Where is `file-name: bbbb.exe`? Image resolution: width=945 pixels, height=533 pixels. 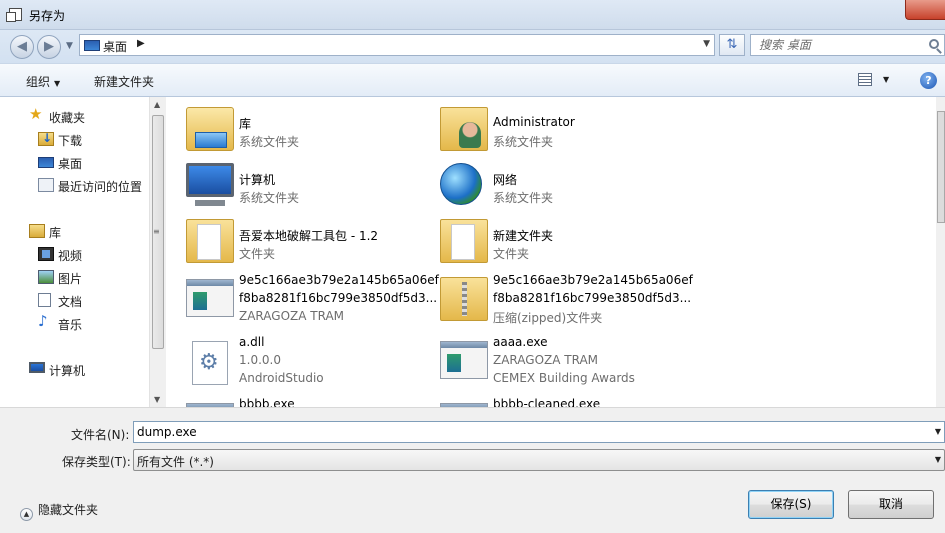 file-name: bbbb.exe is located at coordinates (267, 402).